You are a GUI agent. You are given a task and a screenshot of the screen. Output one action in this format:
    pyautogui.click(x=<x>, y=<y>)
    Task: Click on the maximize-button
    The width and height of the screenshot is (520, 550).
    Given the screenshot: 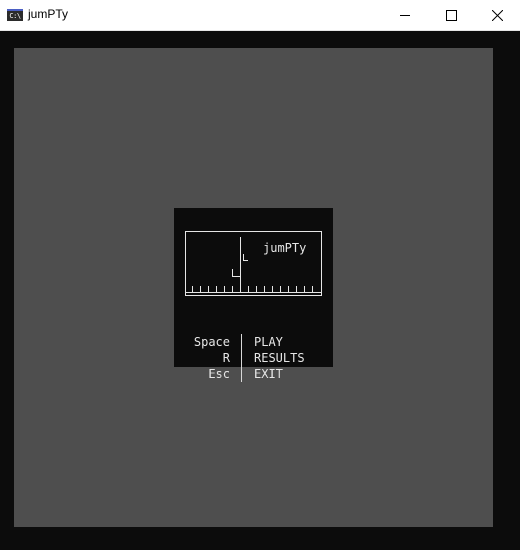 What is the action you would take?
    pyautogui.click(x=451, y=15)
    